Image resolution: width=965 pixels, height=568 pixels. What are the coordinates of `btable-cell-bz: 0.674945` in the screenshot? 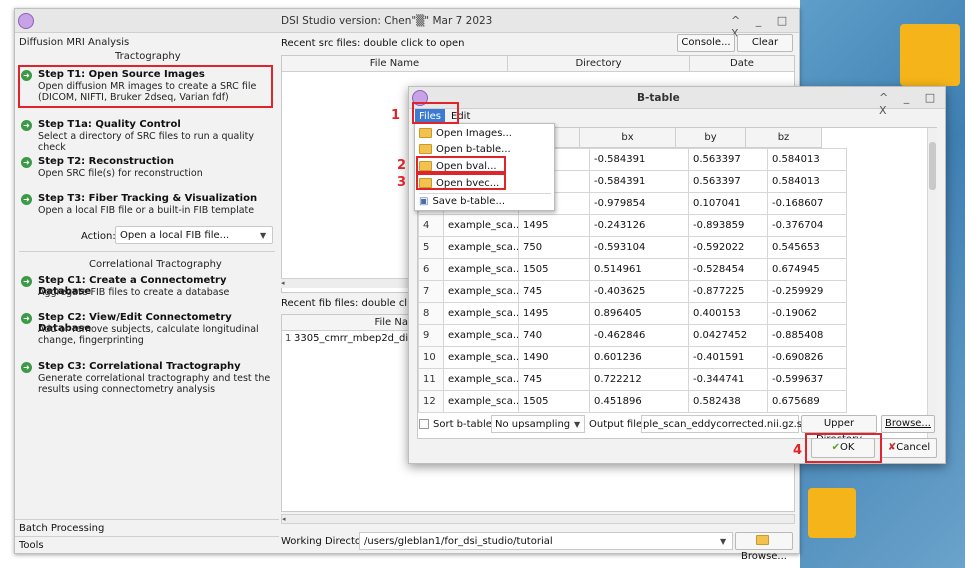 It's located at (807, 269).